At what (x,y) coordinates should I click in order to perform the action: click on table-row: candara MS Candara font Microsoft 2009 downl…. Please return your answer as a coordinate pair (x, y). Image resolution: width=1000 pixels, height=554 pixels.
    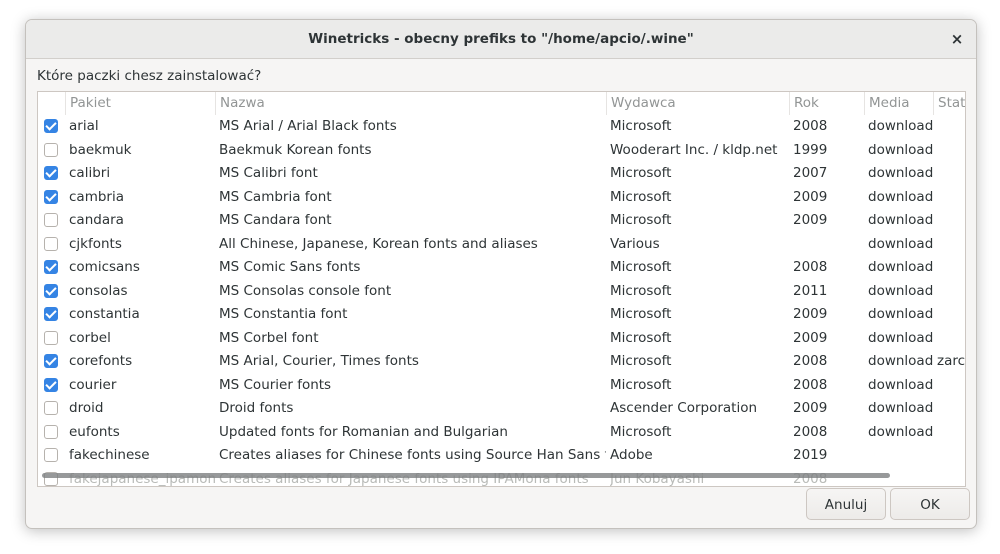
    Looking at the image, I should click on (501, 221).